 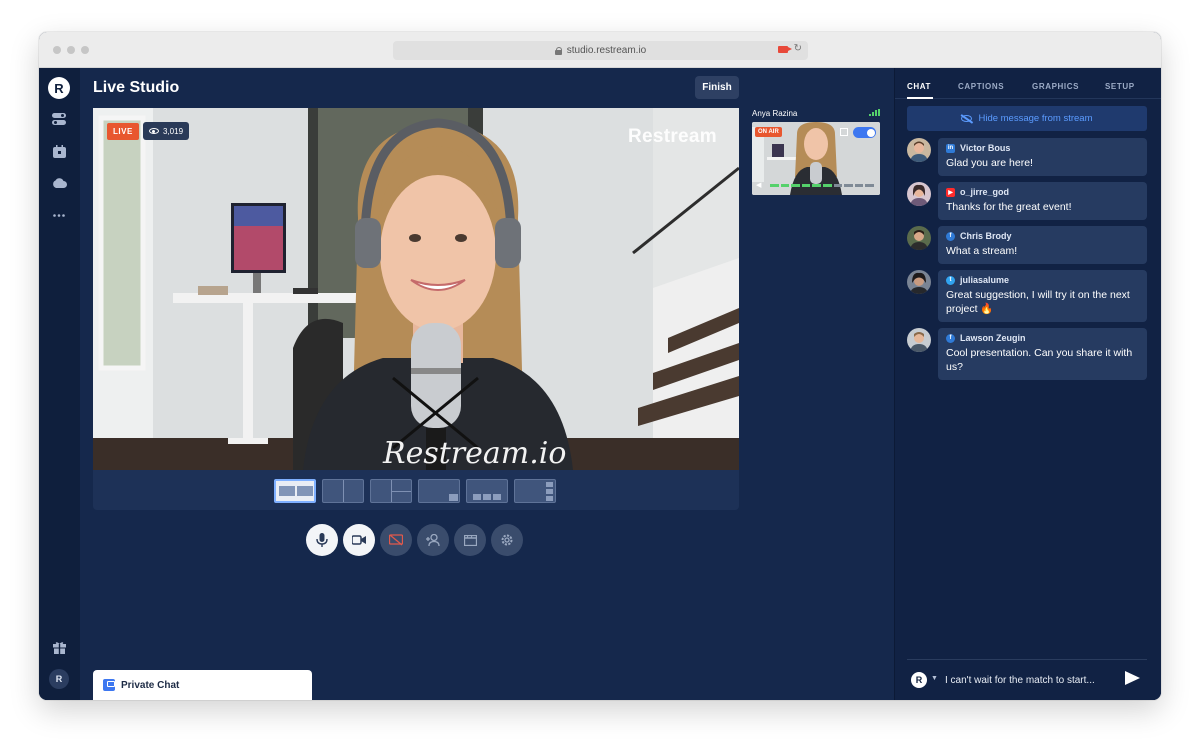 What do you see at coordinates (1120, 86) in the screenshot?
I see `tab-setup: SETUP` at bounding box center [1120, 86].